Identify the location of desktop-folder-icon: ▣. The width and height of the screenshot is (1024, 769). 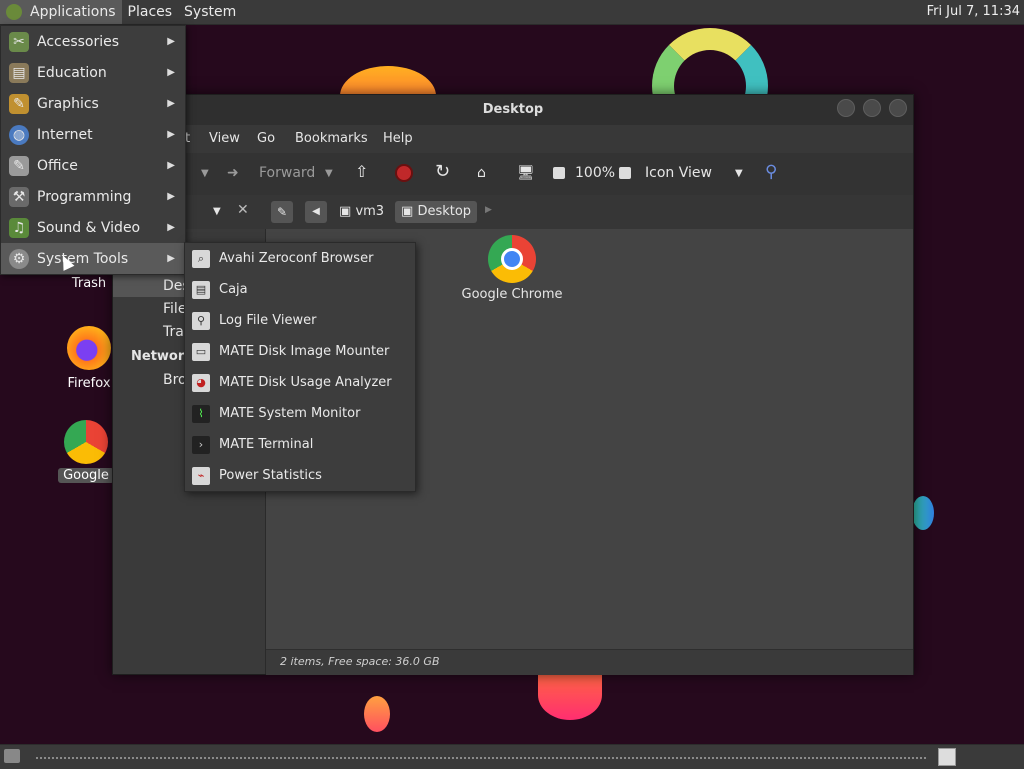
(407, 211).